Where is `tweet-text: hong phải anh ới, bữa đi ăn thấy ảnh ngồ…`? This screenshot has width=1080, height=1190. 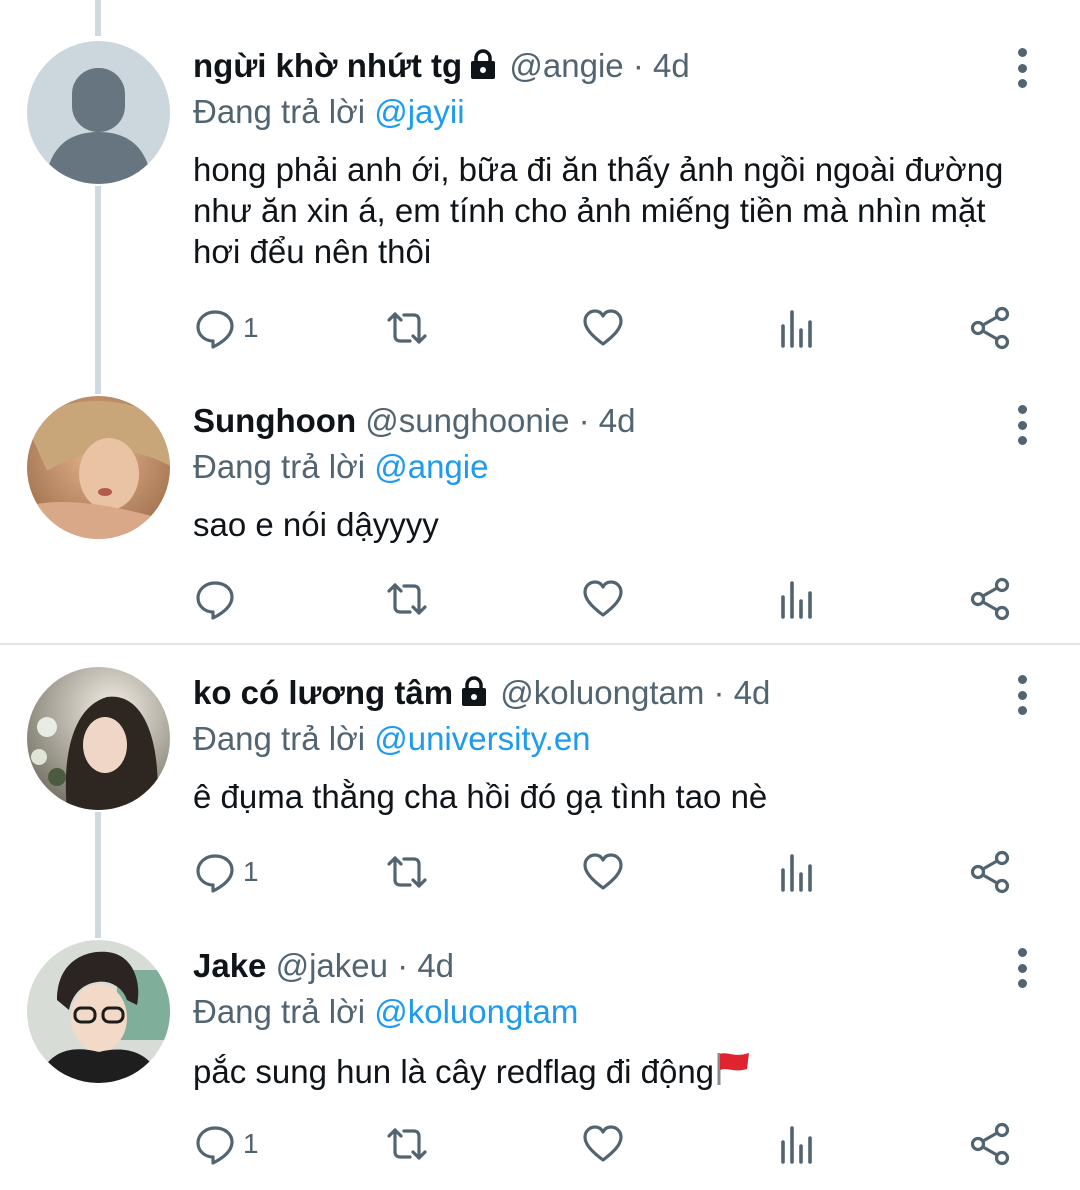
tweet-text: hong phải anh ới, bữa đi ăn thấy ảnh ngồ… is located at coordinates (598, 210).